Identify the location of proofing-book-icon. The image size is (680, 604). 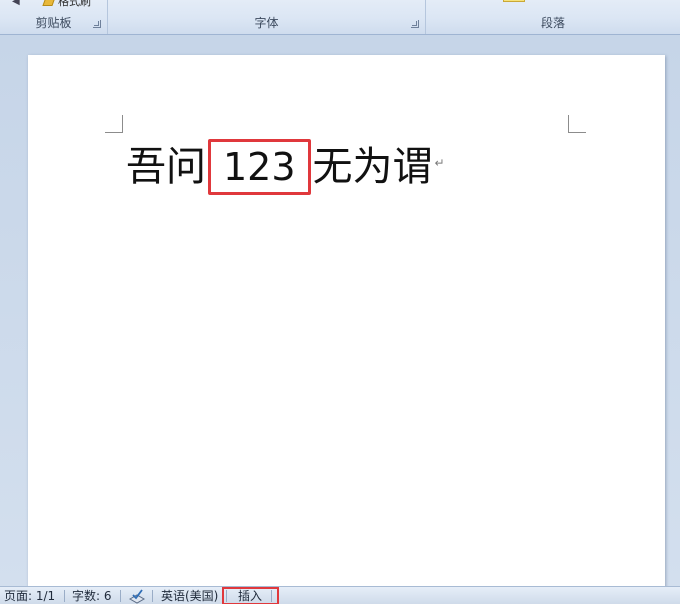
(137, 596).